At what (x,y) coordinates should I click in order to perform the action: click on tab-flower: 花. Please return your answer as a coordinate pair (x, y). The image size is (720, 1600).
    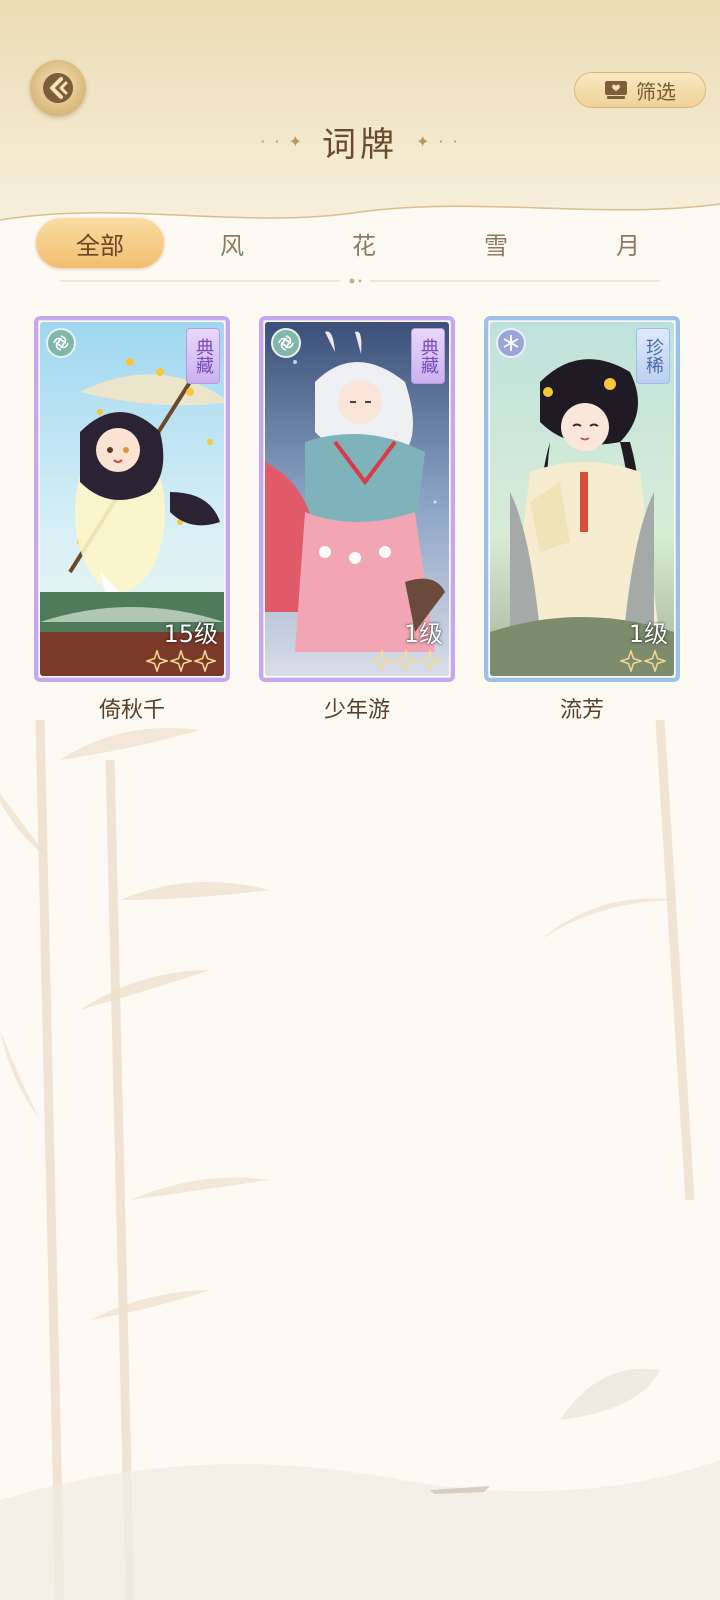
    Looking at the image, I should click on (364, 243).